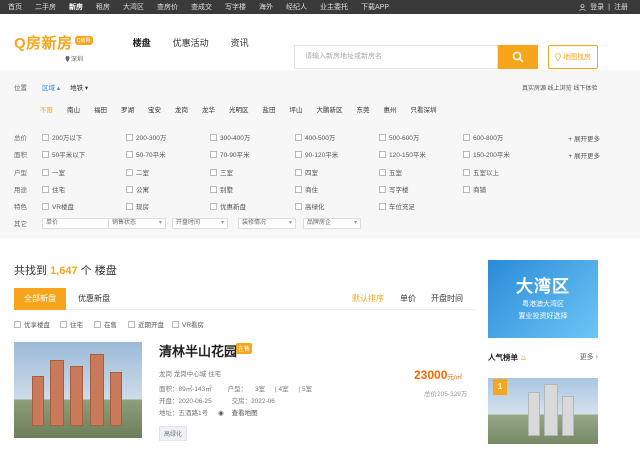  Describe the element at coordinates (621, 7) in the screenshot. I see `register-link: 注册` at that location.